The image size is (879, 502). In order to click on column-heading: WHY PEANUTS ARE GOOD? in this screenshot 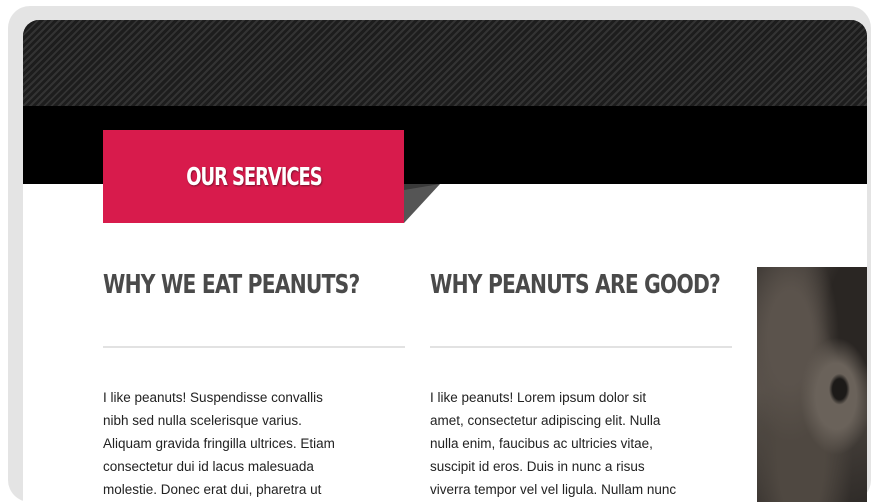, I will do `click(575, 285)`.